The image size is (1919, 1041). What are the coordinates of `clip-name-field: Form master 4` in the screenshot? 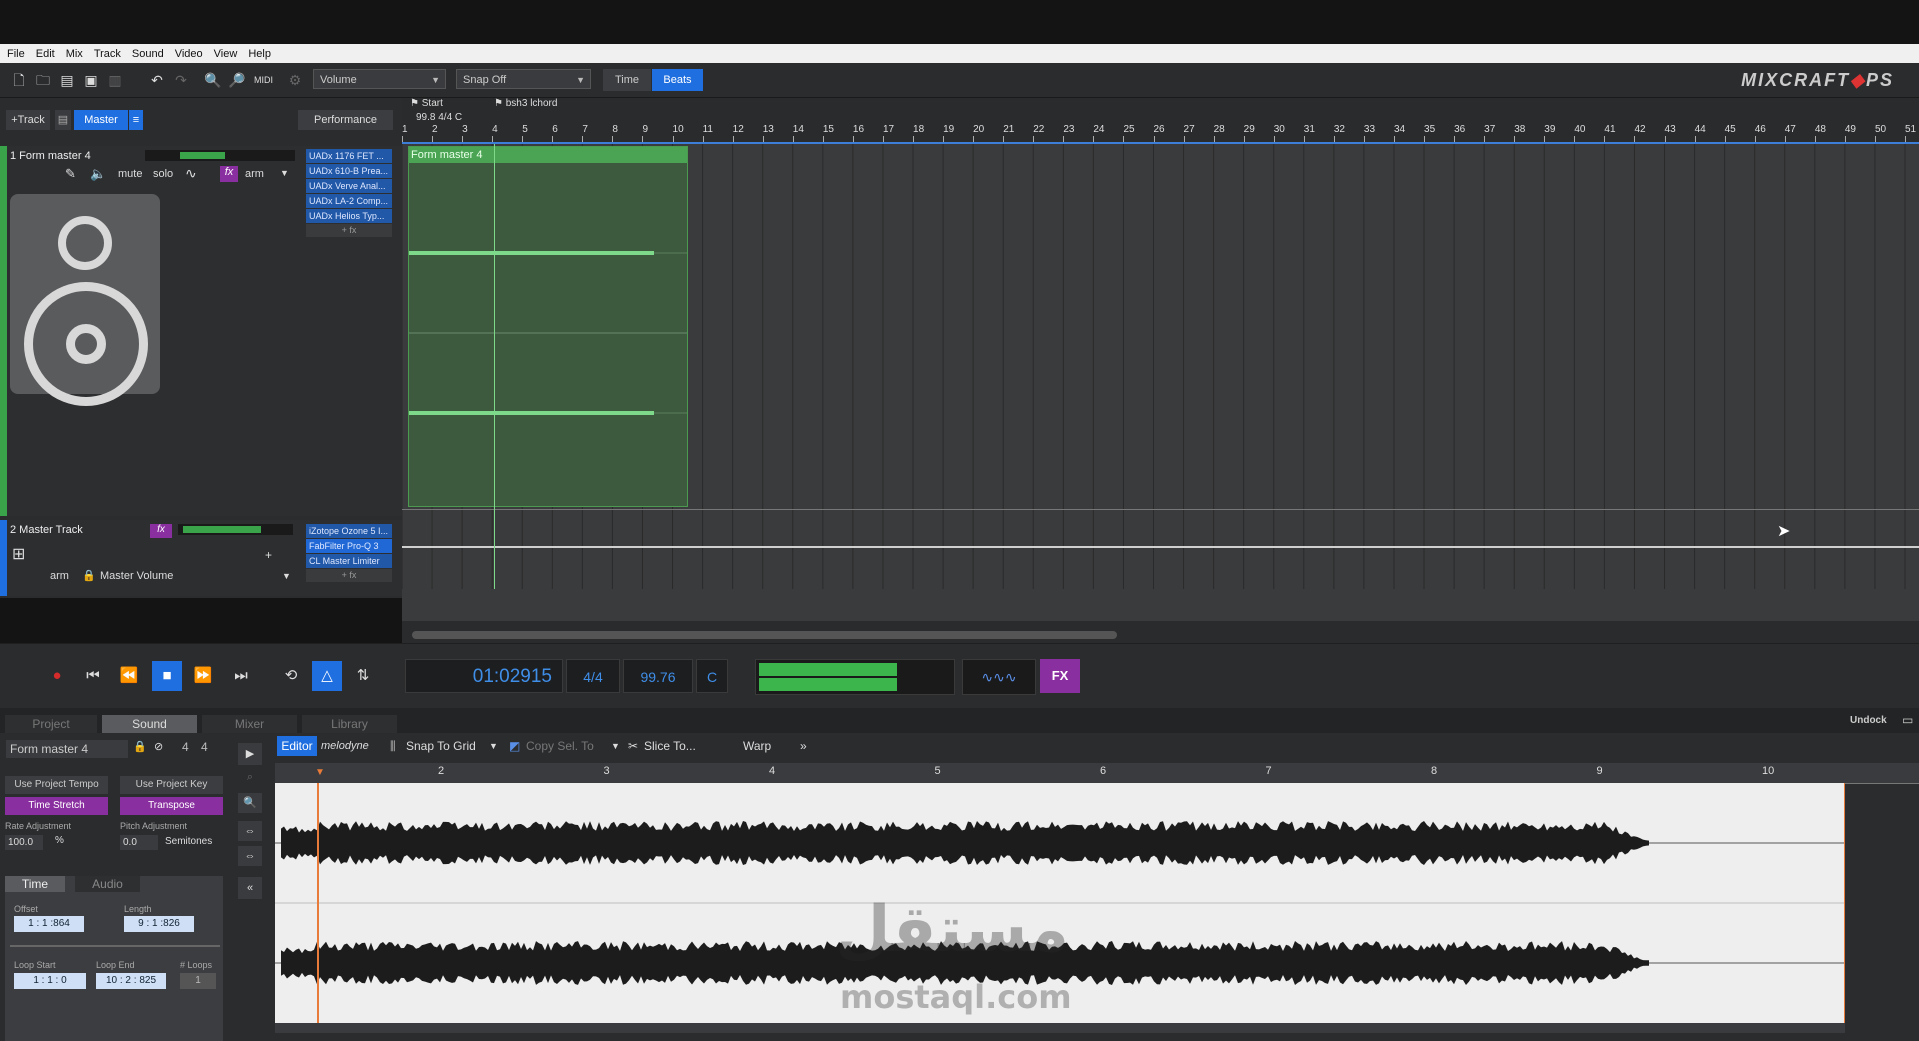 It's located at (67, 749).